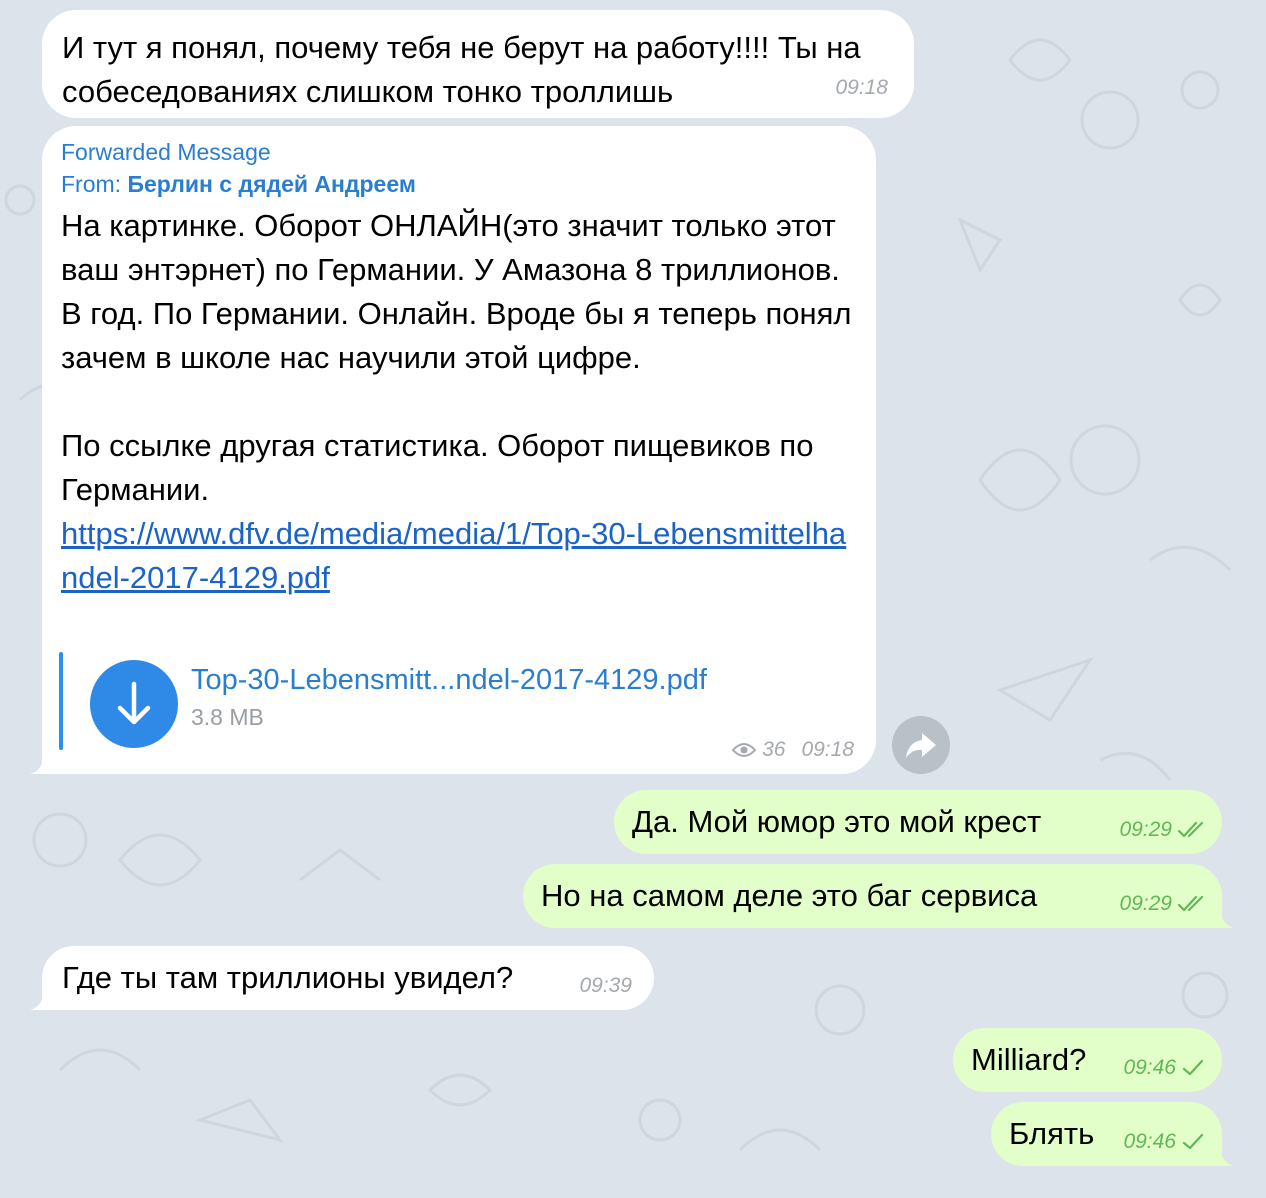 This screenshot has height=1198, width=1266. I want to click on message-text: Блять, so click(1052, 1133).